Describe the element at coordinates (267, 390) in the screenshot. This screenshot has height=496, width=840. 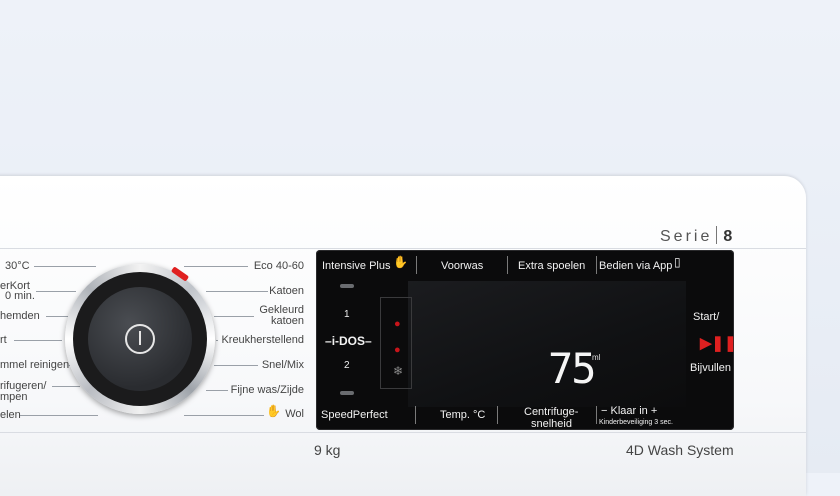
I see `program-fijne-was: Fijne was/Zijde` at that location.